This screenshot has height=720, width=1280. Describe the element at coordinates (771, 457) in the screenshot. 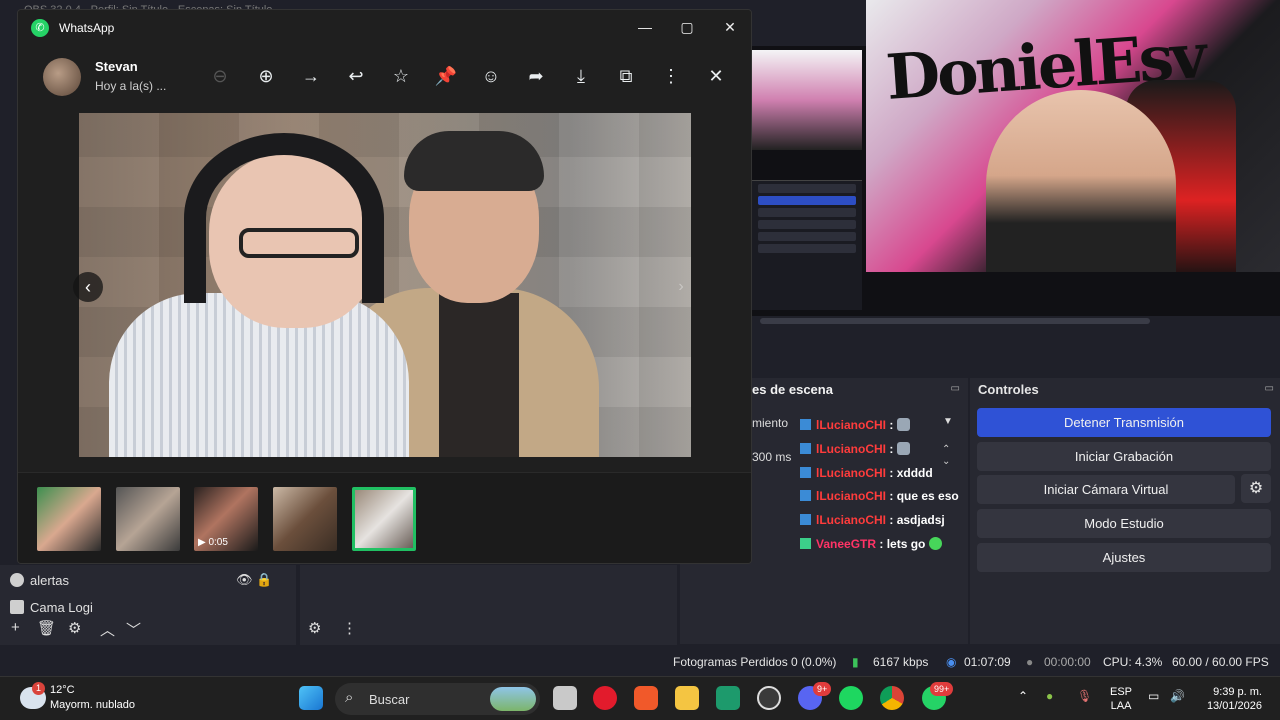

I see `duration-field: 300 ms` at that location.